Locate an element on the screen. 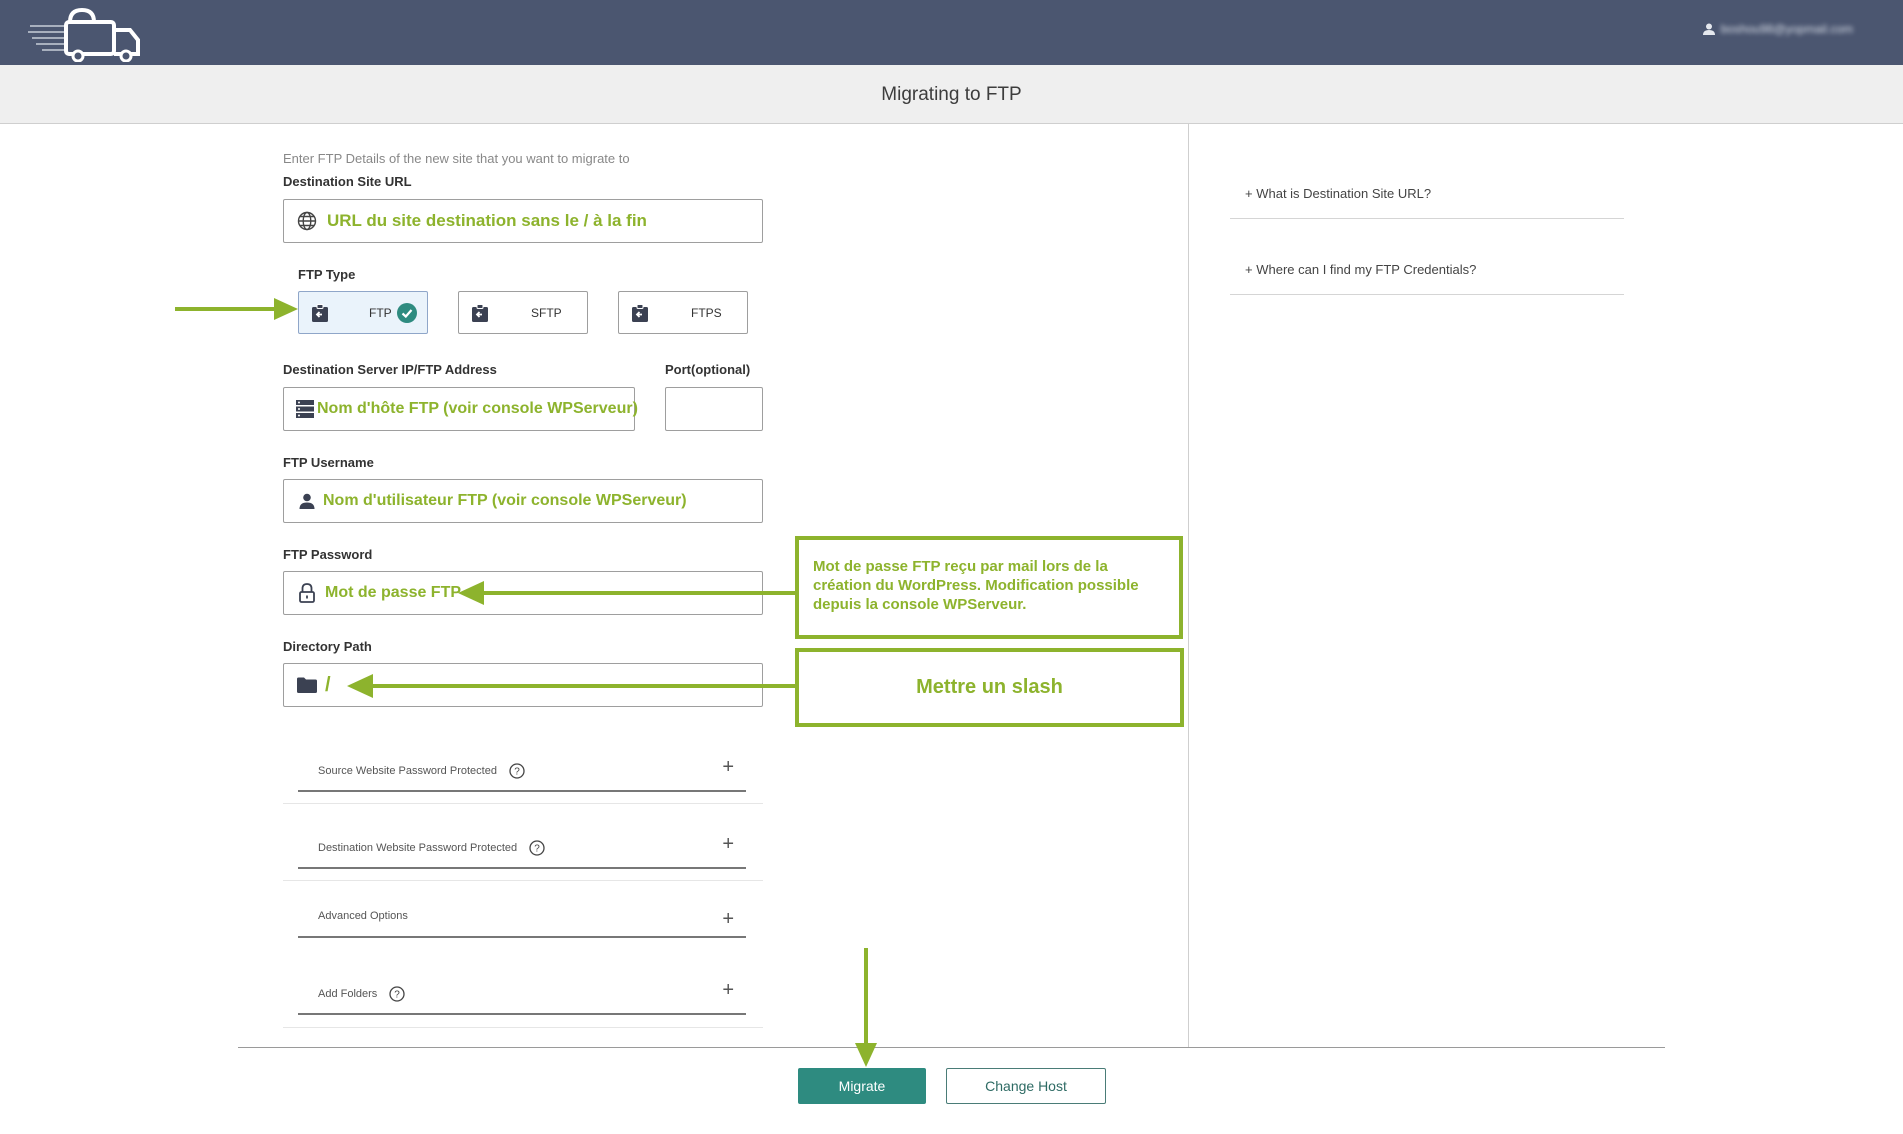 Image resolution: width=1903 pixels, height=1134 pixels. port-input is located at coordinates (714, 409).